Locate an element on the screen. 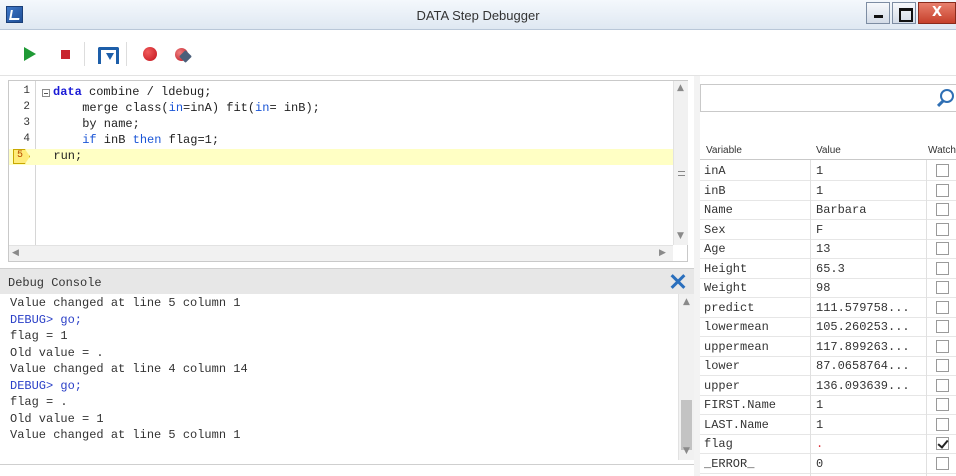  variable-row: inB 1 is located at coordinates (828, 190).